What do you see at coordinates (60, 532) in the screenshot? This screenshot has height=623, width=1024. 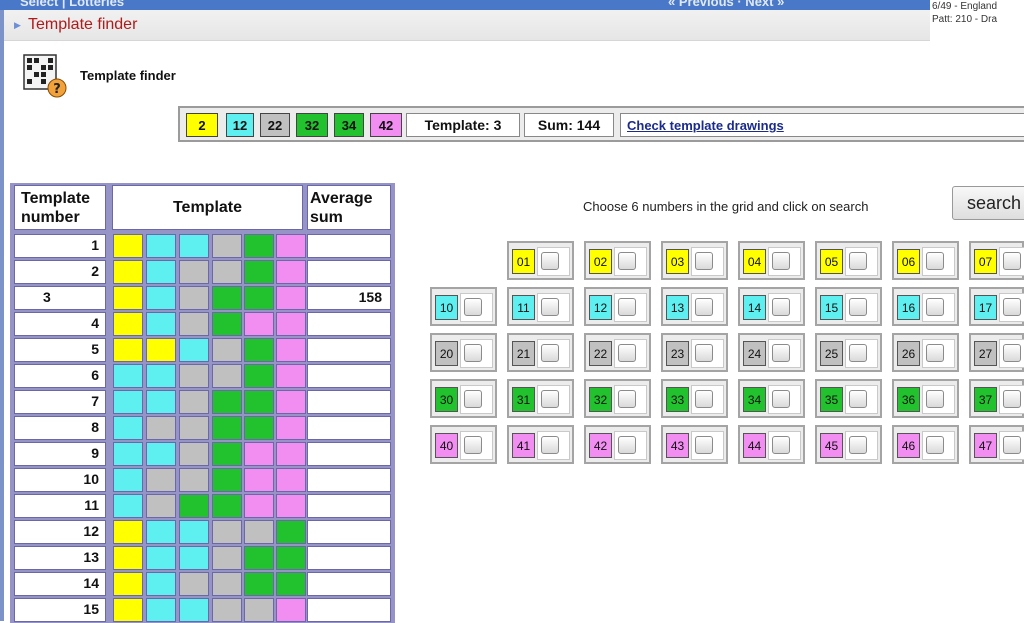 I see `template-number-cell: 12` at bounding box center [60, 532].